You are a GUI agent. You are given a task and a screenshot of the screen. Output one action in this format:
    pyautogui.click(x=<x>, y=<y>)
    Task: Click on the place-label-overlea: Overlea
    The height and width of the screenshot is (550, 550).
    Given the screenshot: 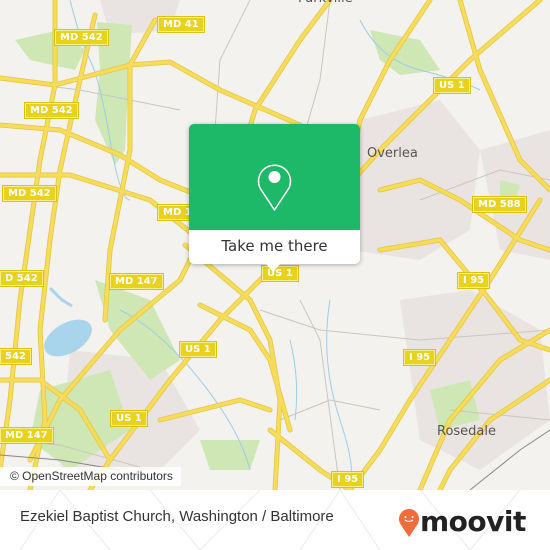 What is the action you would take?
    pyautogui.click(x=392, y=153)
    